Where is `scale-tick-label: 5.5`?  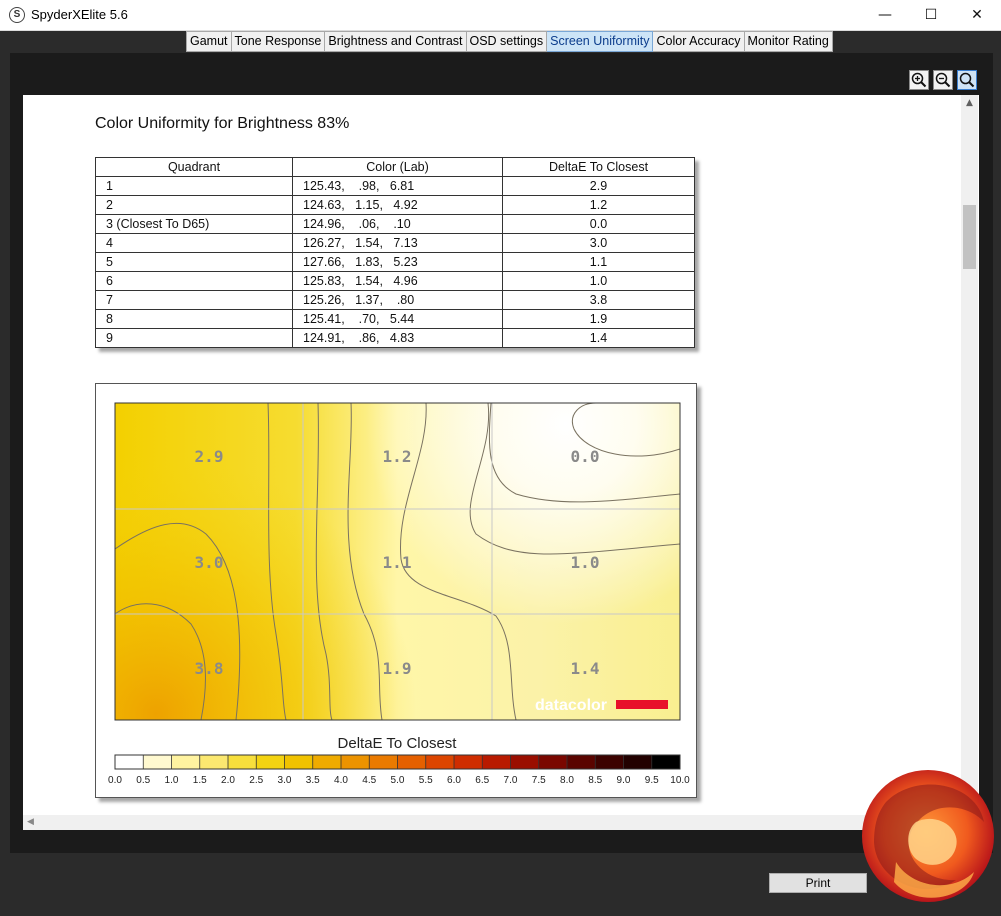 scale-tick-label: 5.5 is located at coordinates (426, 780).